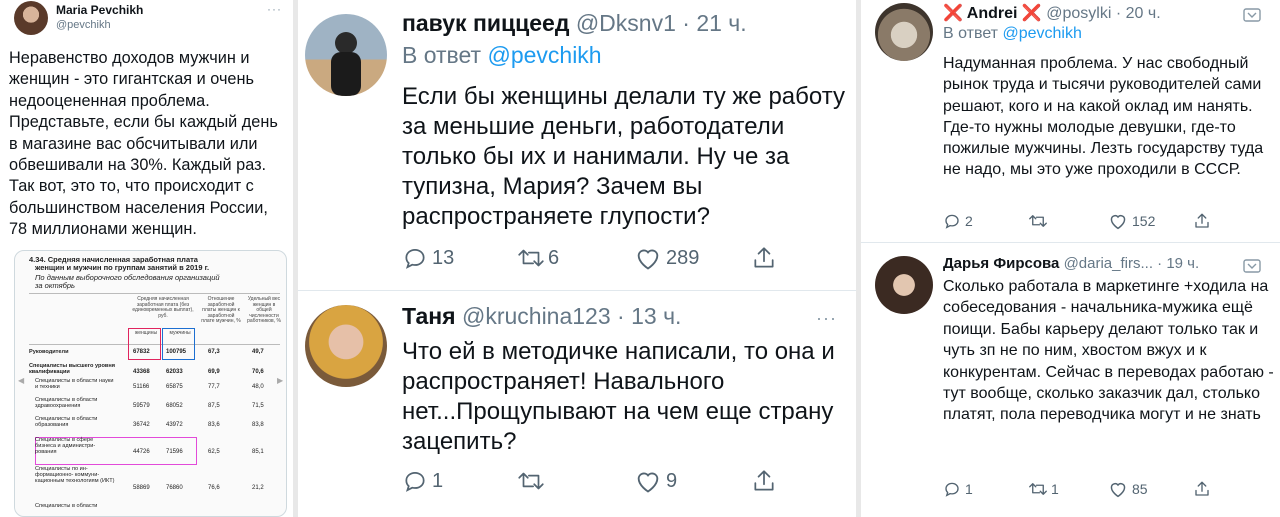  Describe the element at coordinates (141, 487) in the screenshot. I see `table-cell-women: 58869` at that location.